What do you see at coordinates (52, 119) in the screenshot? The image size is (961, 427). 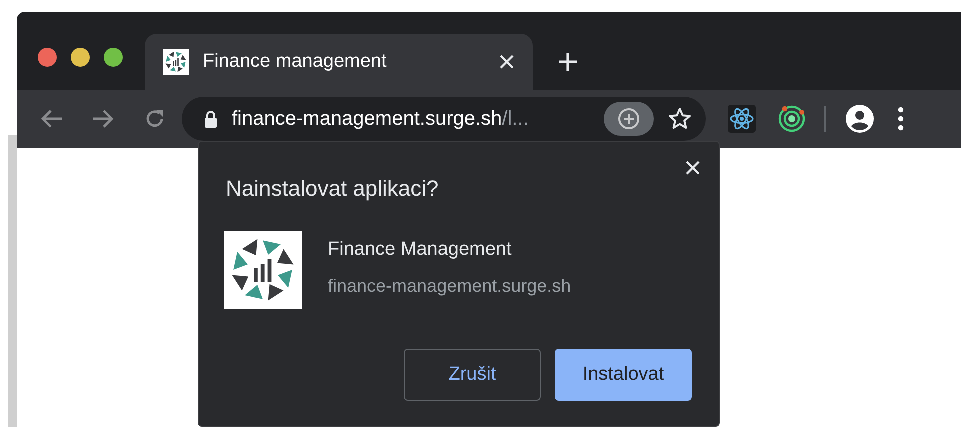 I see `back-icon` at bounding box center [52, 119].